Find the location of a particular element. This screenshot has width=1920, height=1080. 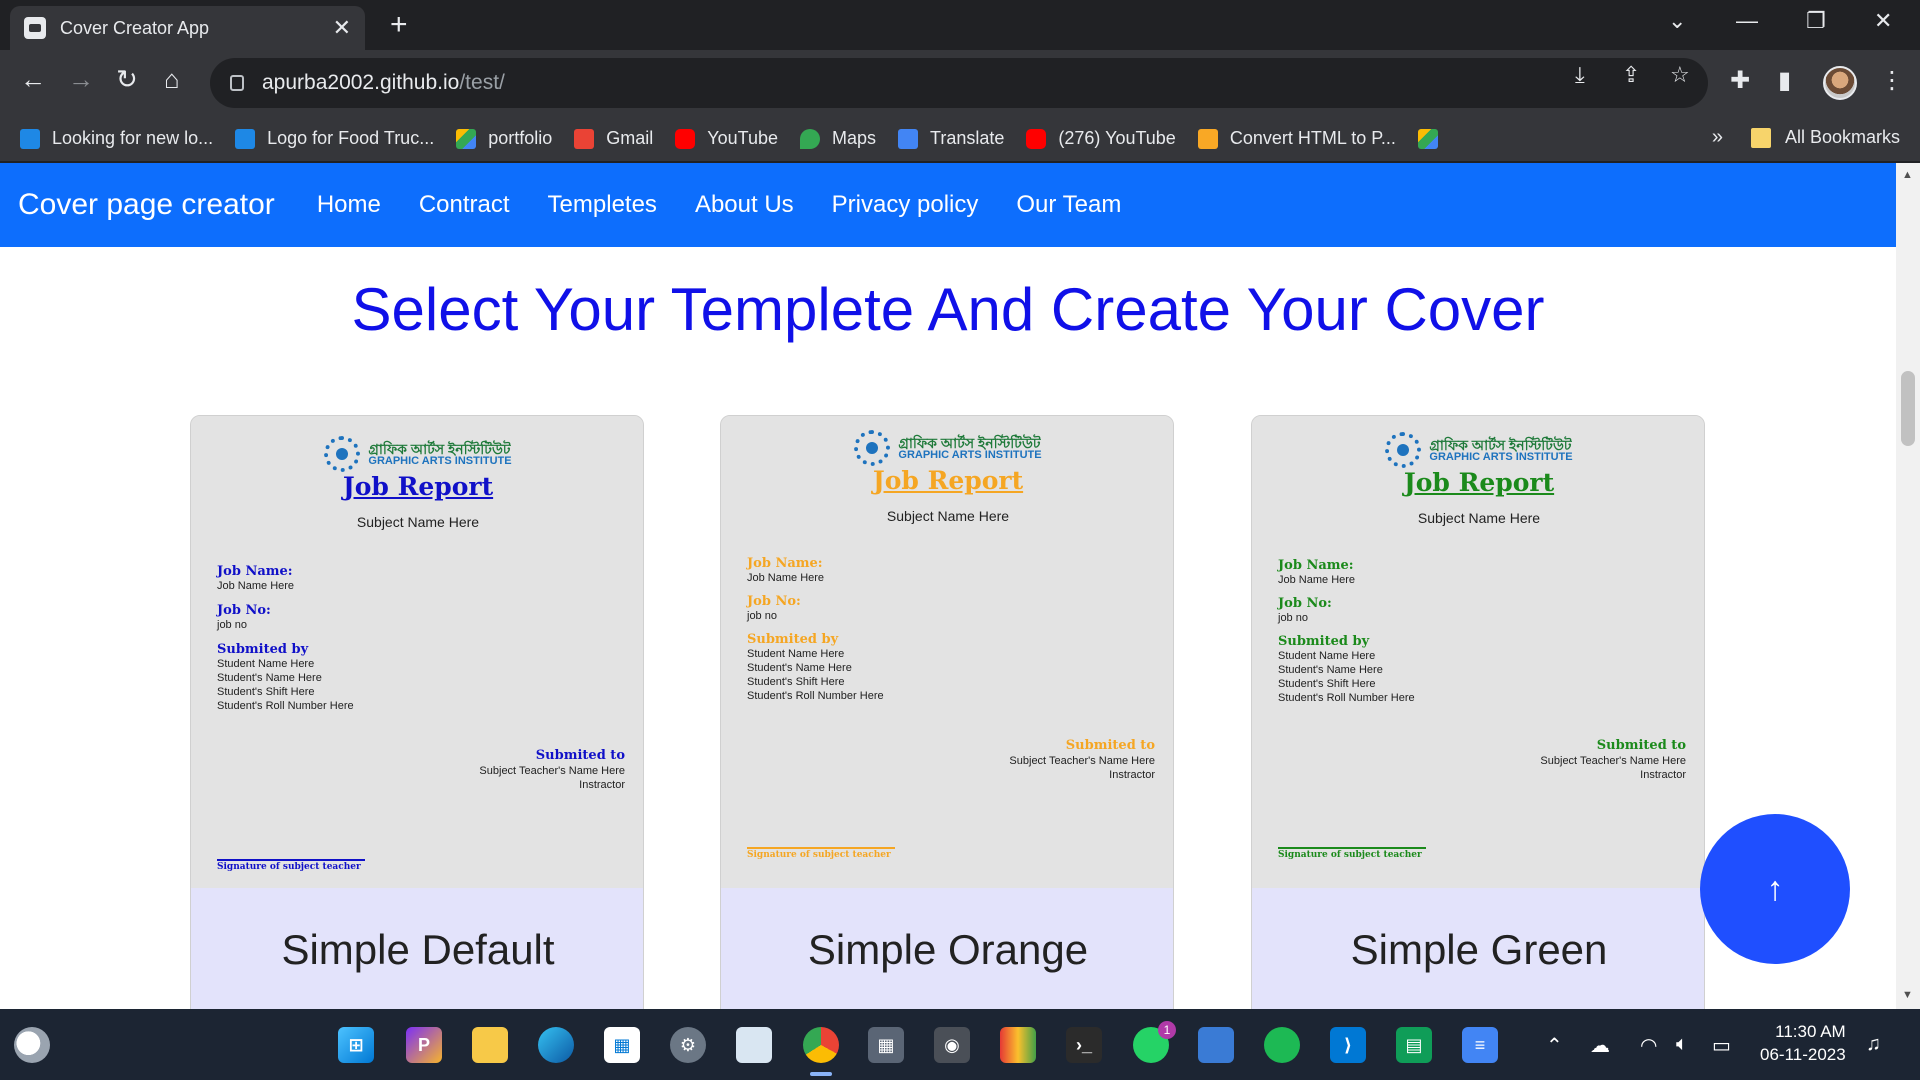

page-scrollbar: ▲ ▼ is located at coordinates (1908, 586).